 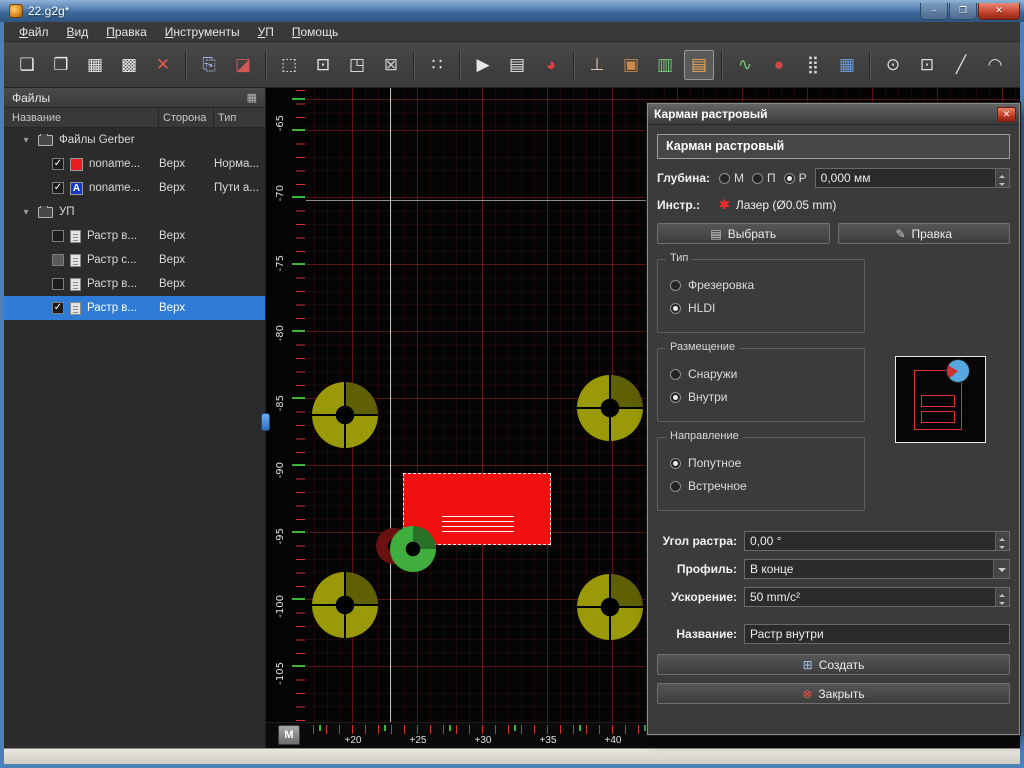 What do you see at coordinates (833, 693) in the screenshot?
I see `close-dialog-button: ⊗ Закрыть` at bounding box center [833, 693].